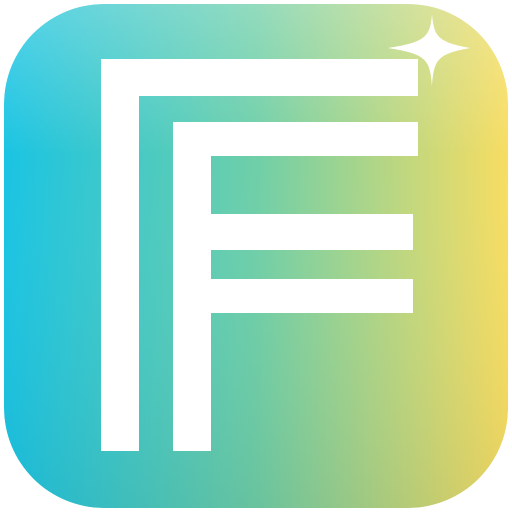  I want to click on f-lower-bar, so click(293, 296).